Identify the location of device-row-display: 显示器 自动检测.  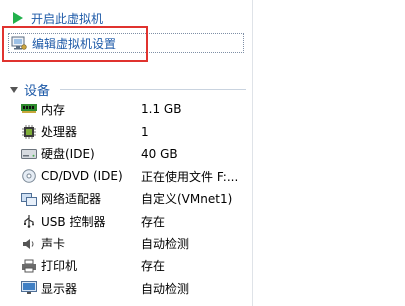
(136, 288).